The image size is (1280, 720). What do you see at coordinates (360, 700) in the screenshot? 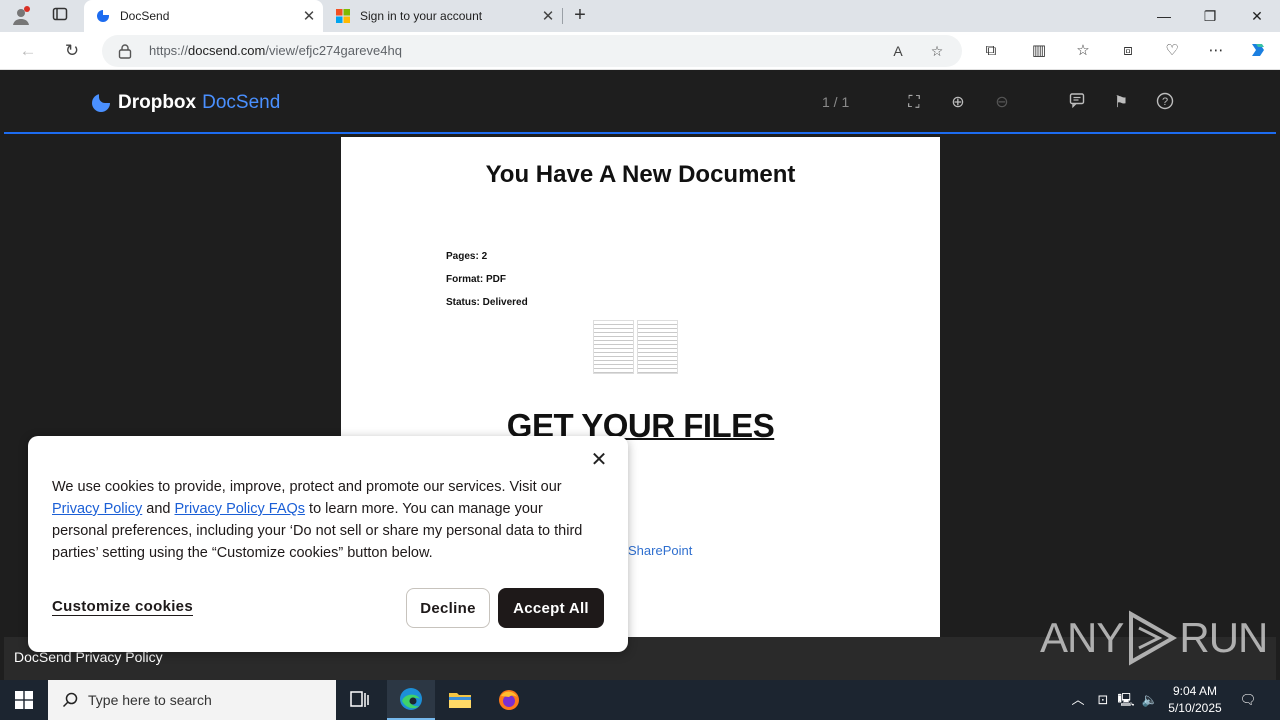
I see `task-view-icon` at bounding box center [360, 700].